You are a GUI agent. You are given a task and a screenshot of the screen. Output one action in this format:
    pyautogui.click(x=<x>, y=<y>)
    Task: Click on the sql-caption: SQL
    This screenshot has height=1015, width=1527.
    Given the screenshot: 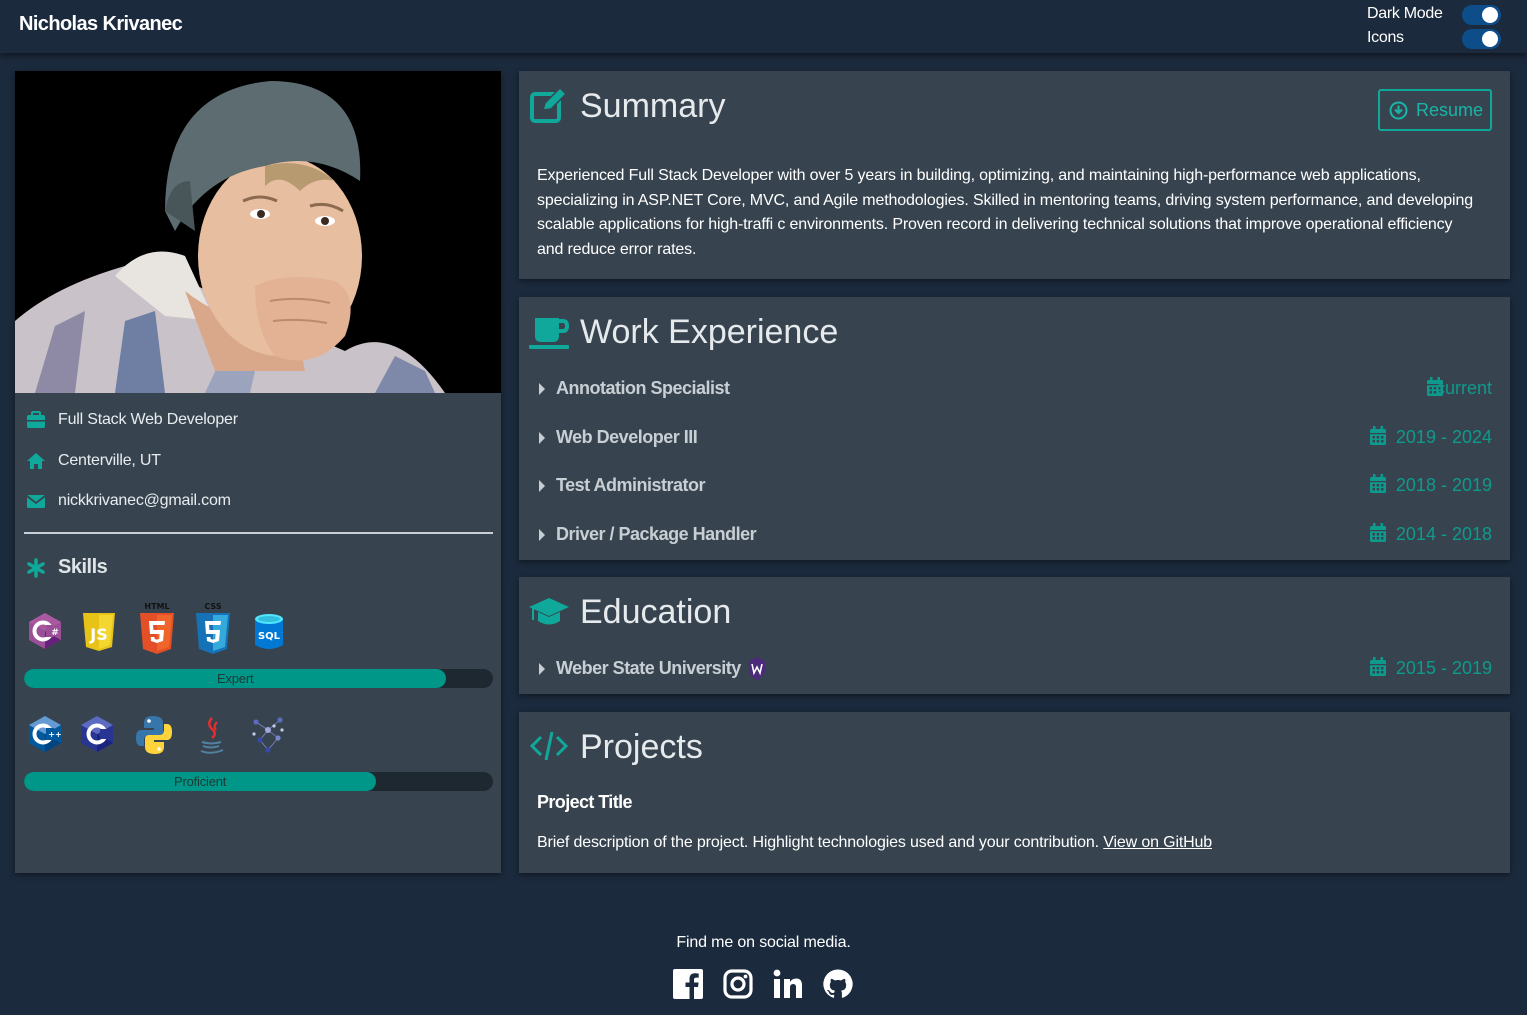 What is the action you would take?
    pyautogui.click(x=269, y=636)
    